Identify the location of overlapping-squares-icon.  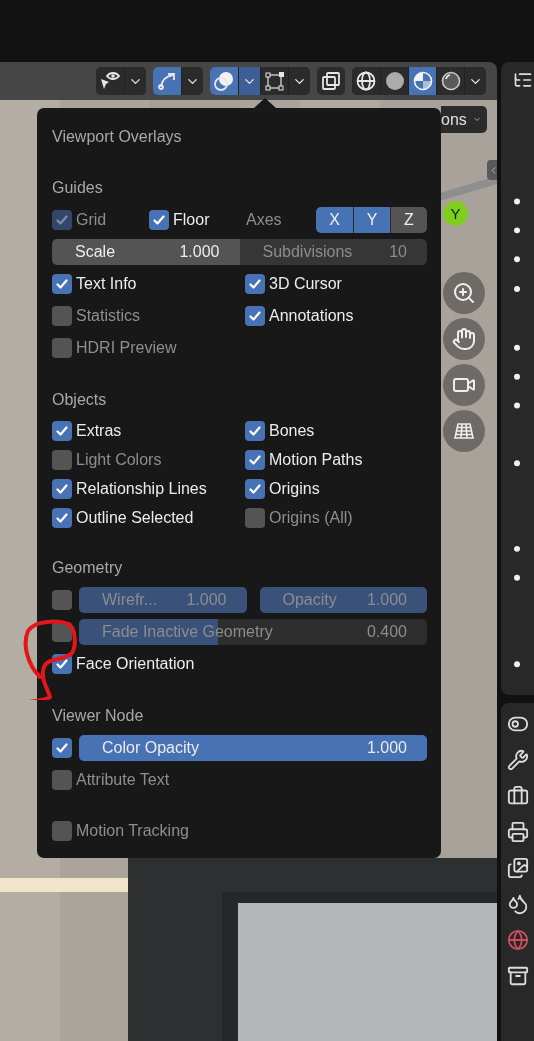
(331, 81).